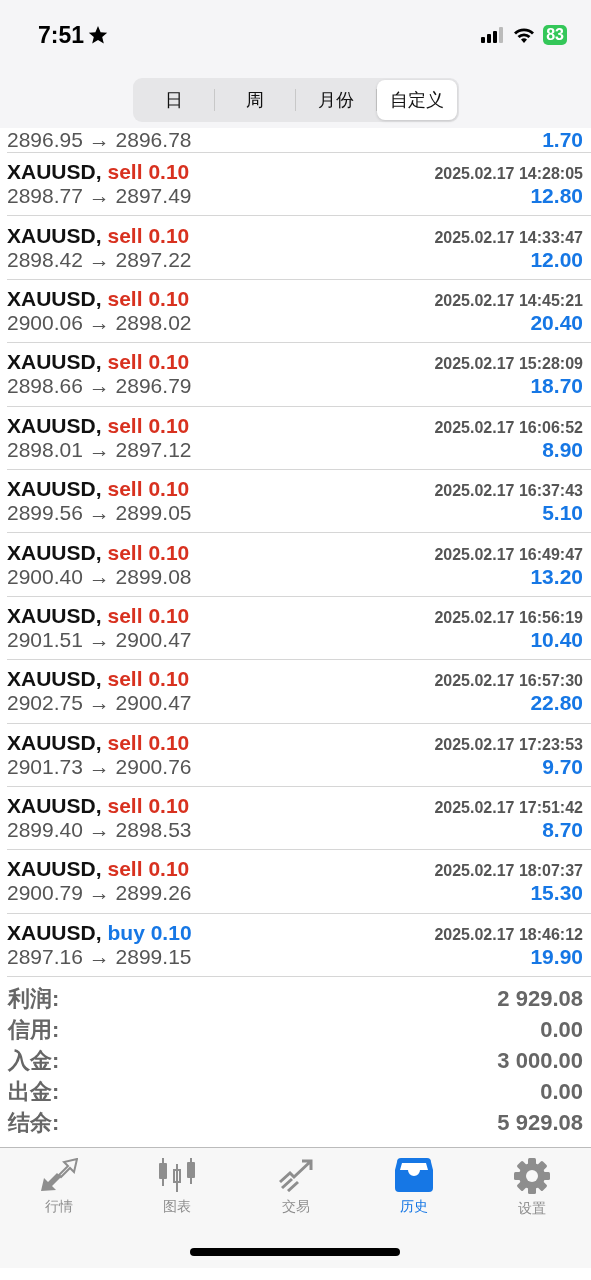  I want to click on deal-time: 2025.02.17 14:45:21, so click(508, 300).